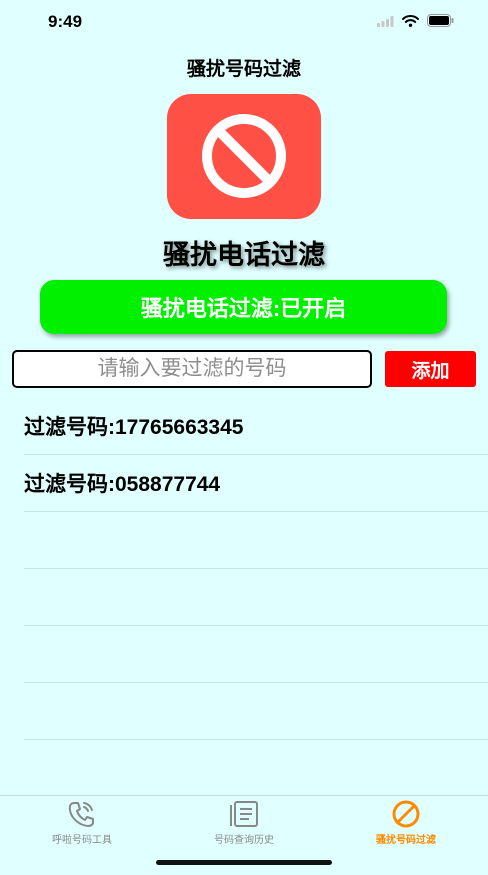 The height and width of the screenshot is (875, 488). I want to click on signal-icon, so click(385, 23).